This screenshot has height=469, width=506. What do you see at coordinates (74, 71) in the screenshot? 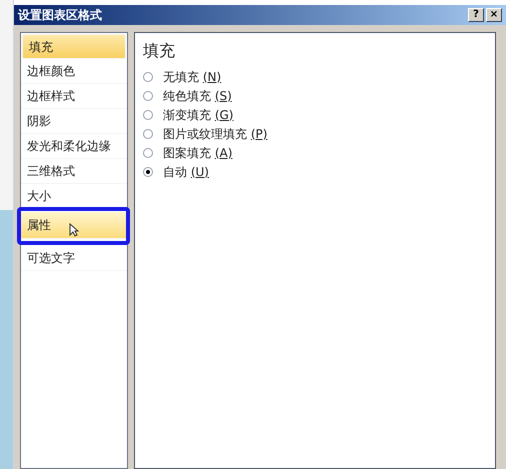
I see `category-item: 边框颜色` at bounding box center [74, 71].